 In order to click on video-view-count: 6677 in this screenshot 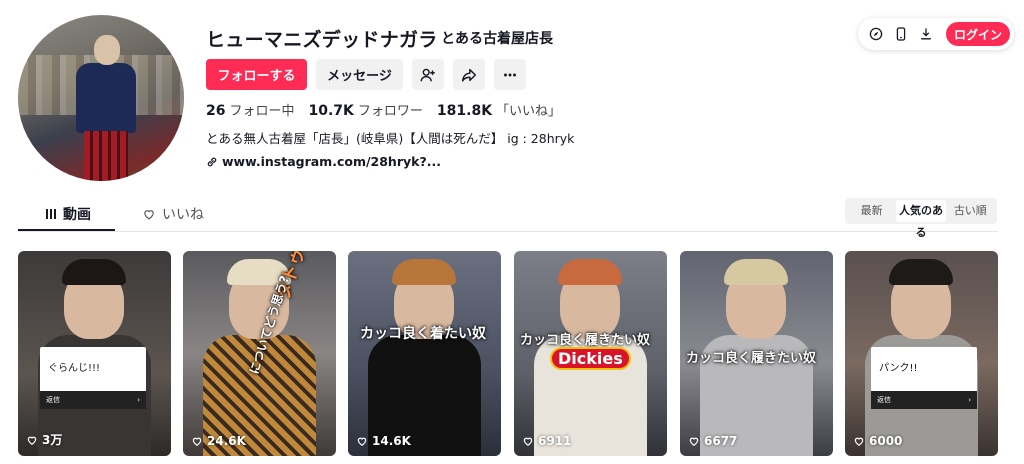, I will do `click(712, 441)`.